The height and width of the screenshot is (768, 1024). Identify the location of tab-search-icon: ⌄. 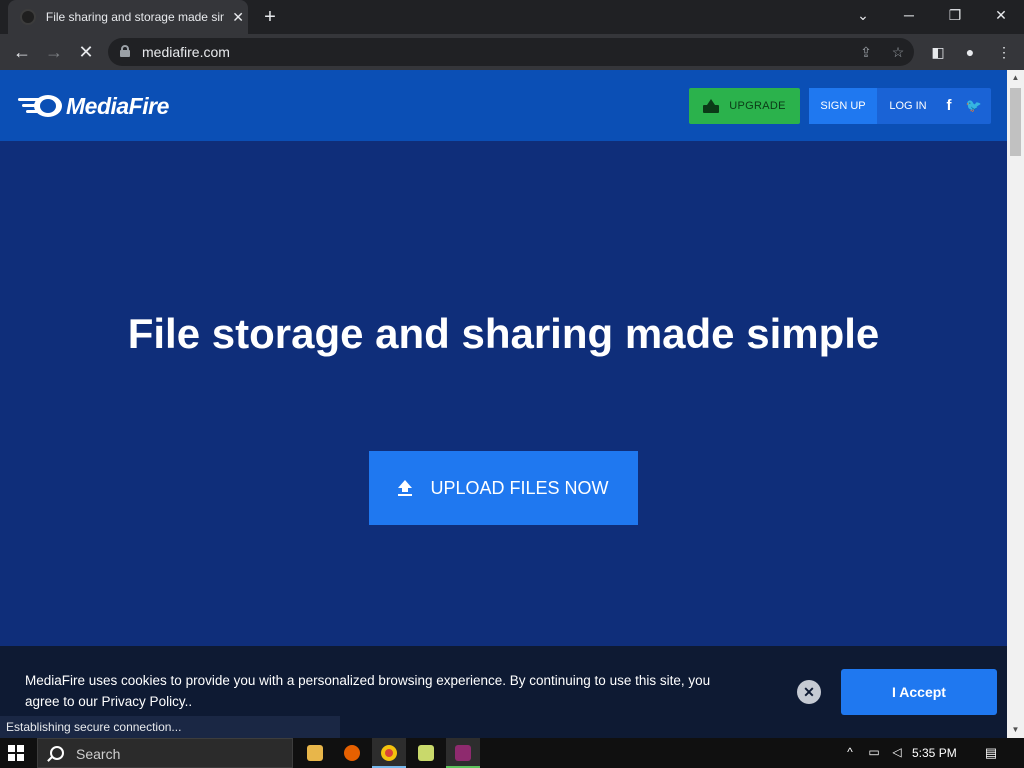
(863, 15).